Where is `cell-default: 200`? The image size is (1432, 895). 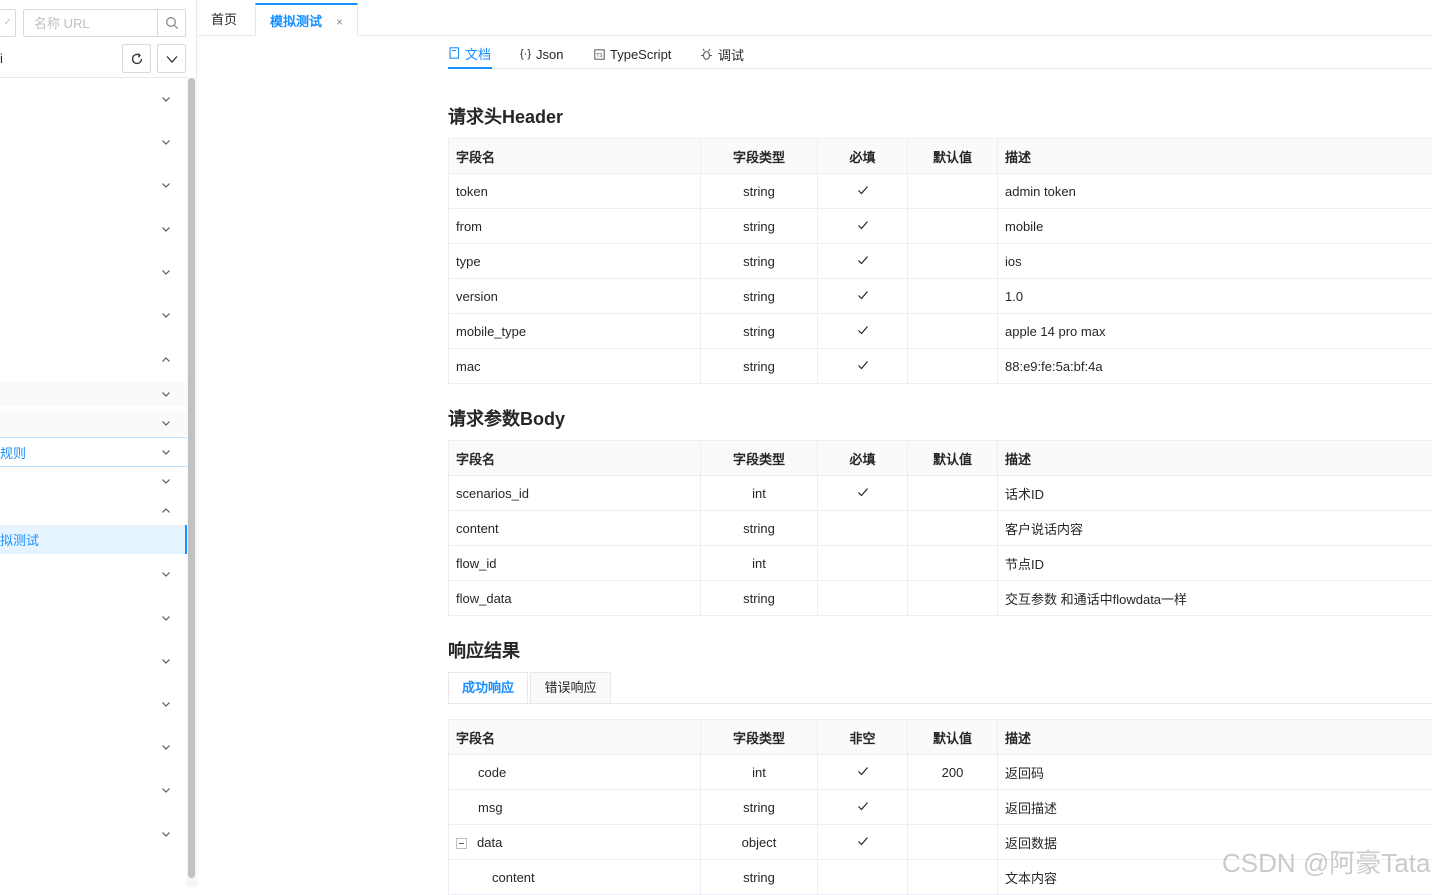 cell-default: 200 is located at coordinates (953, 772).